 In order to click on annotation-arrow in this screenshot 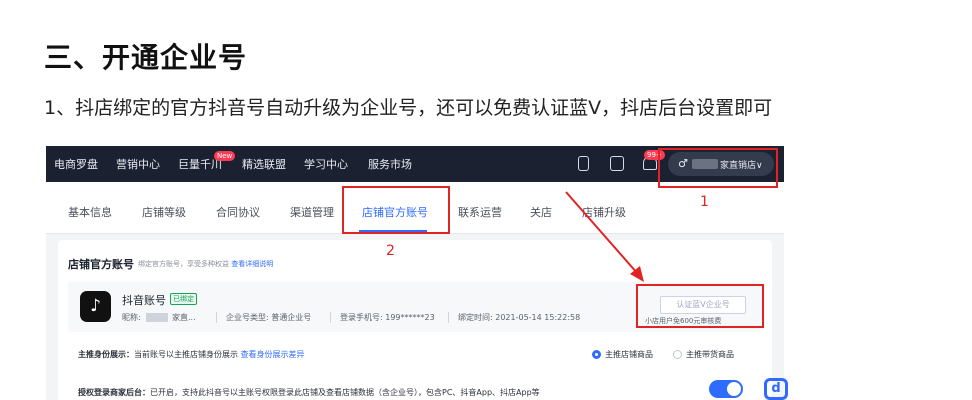, I will do `click(604, 236)`.